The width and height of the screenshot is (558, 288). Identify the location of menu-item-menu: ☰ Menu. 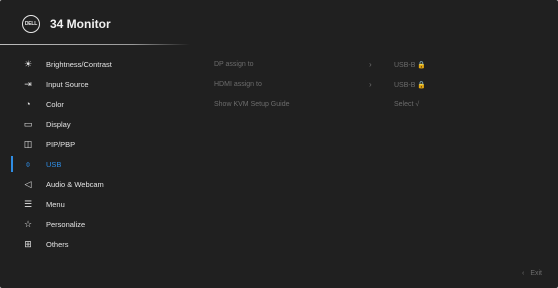
(95, 204).